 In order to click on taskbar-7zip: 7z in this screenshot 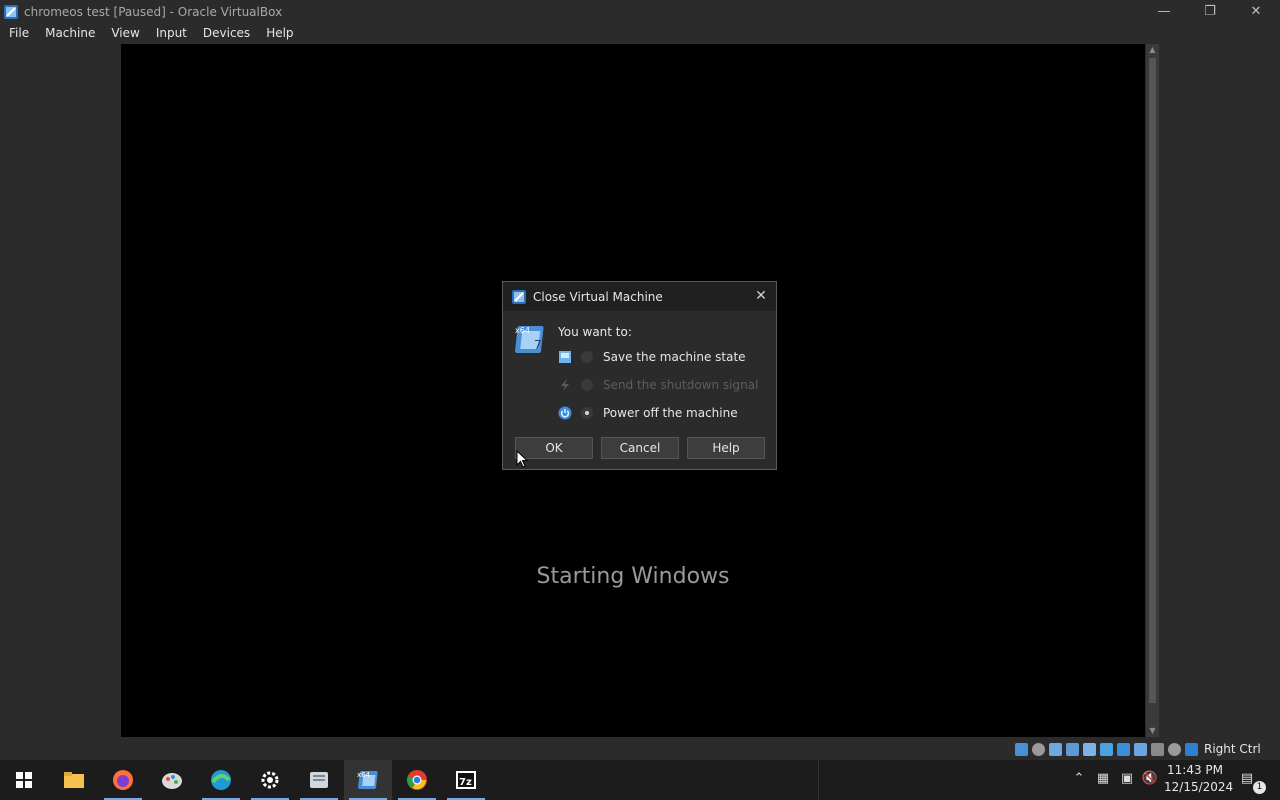, I will do `click(466, 780)`.